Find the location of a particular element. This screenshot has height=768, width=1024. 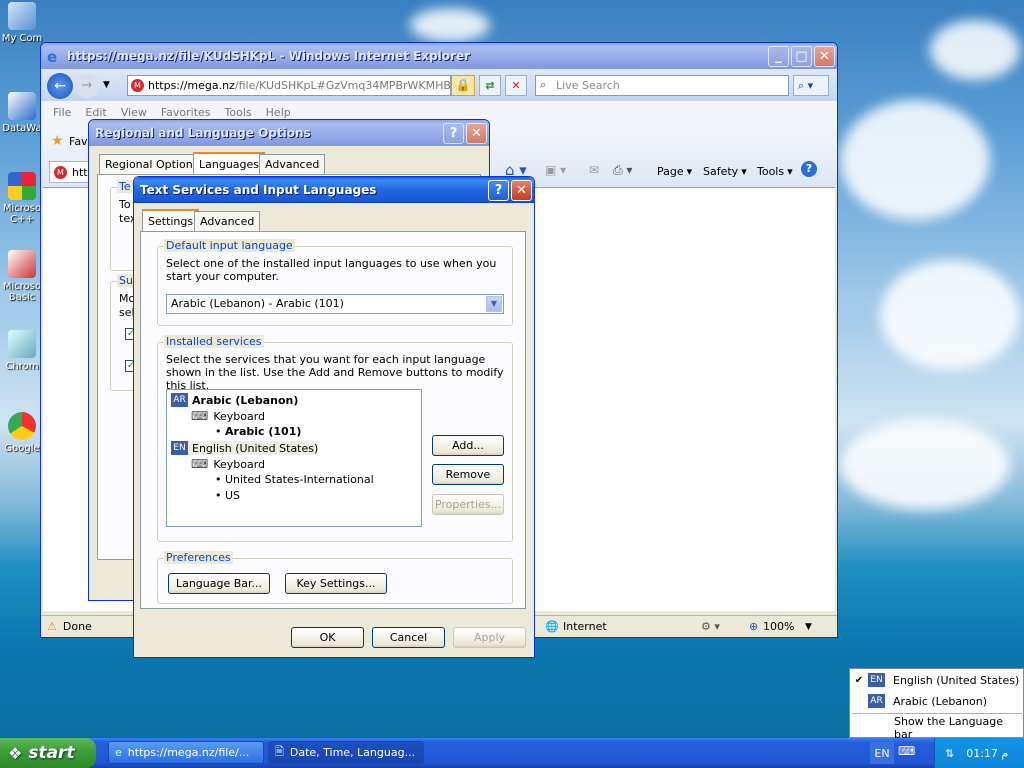

menu-tools: Tools is located at coordinates (238, 112).